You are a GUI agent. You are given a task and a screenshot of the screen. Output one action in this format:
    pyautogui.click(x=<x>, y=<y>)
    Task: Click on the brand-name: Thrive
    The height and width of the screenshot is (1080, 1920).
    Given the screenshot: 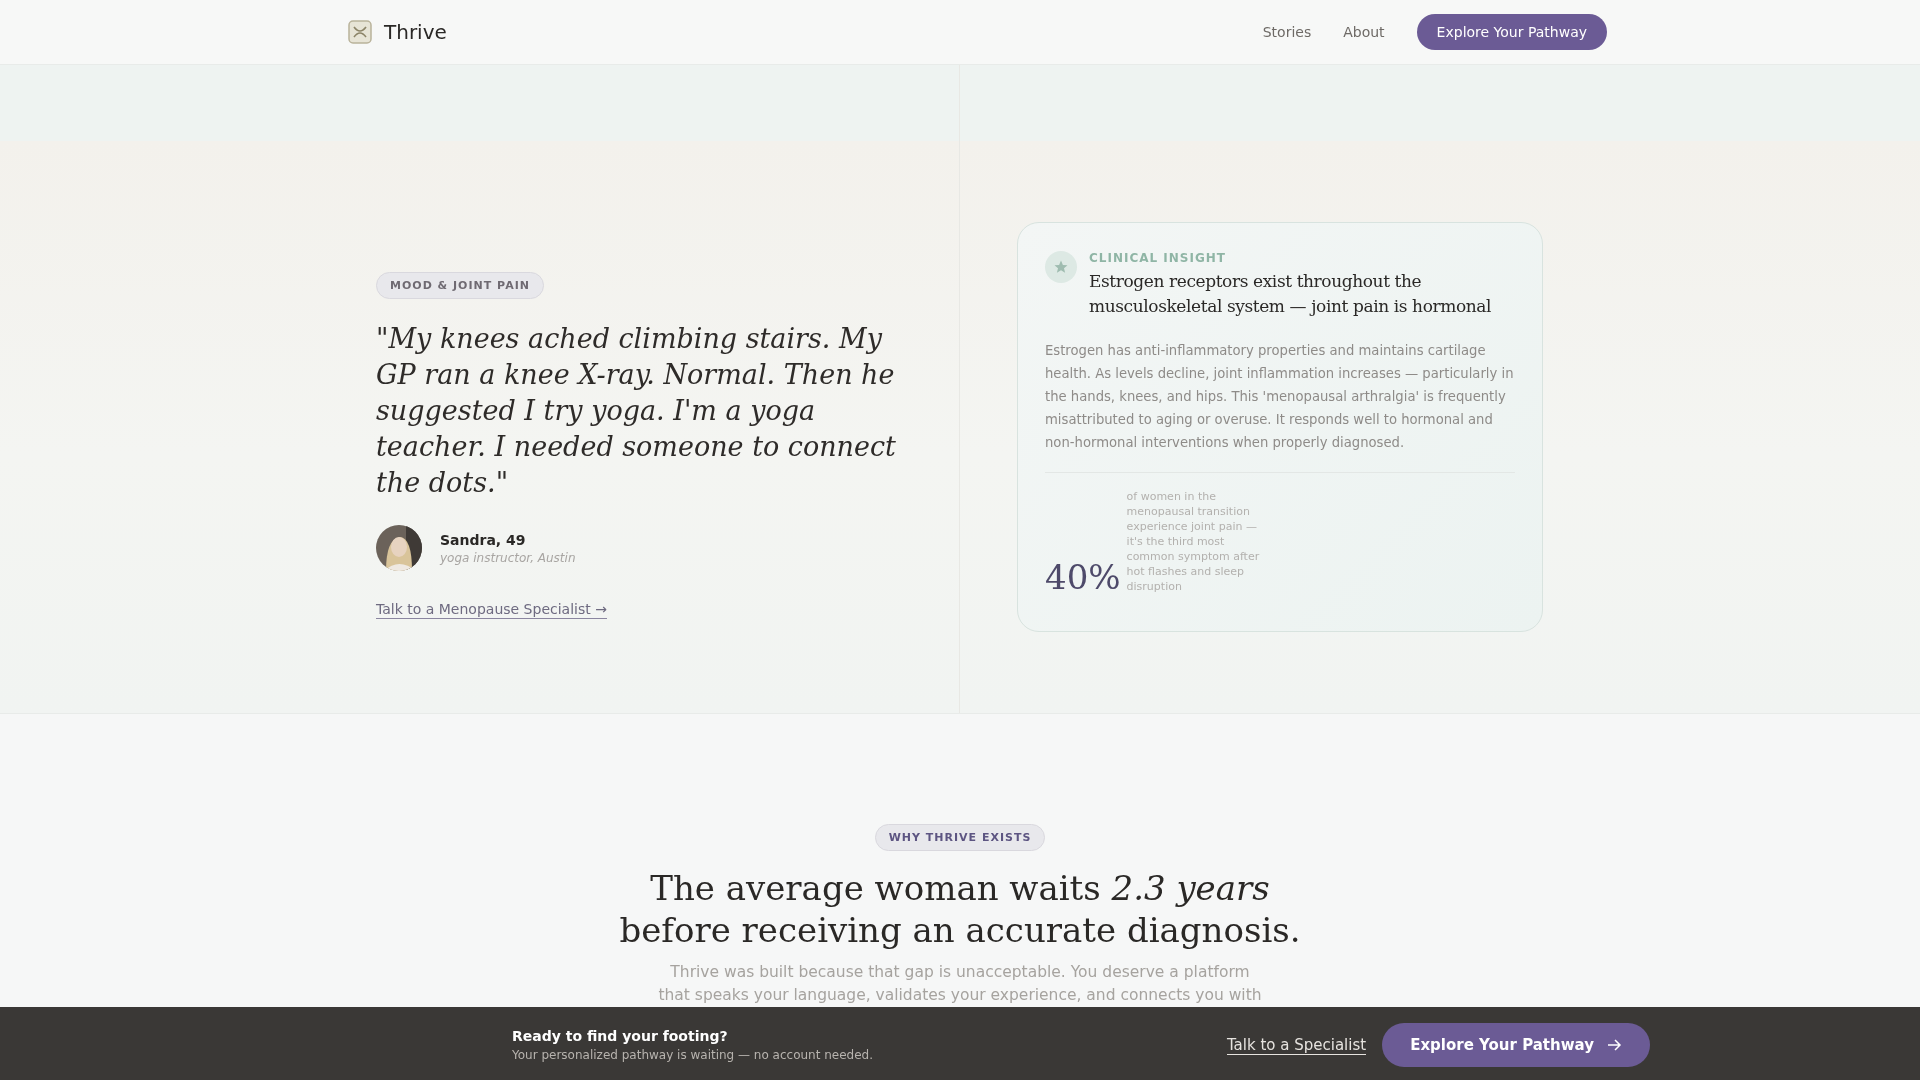 What is the action you would take?
    pyautogui.click(x=415, y=32)
    